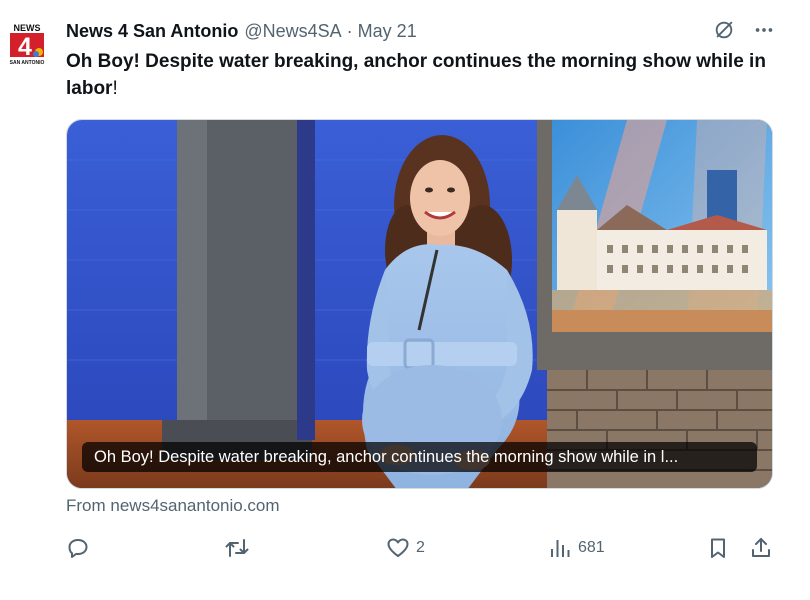 Image resolution: width=810 pixels, height=600 pixels. Describe the element at coordinates (387, 31) in the screenshot. I see `tweet-date: May 21` at that location.